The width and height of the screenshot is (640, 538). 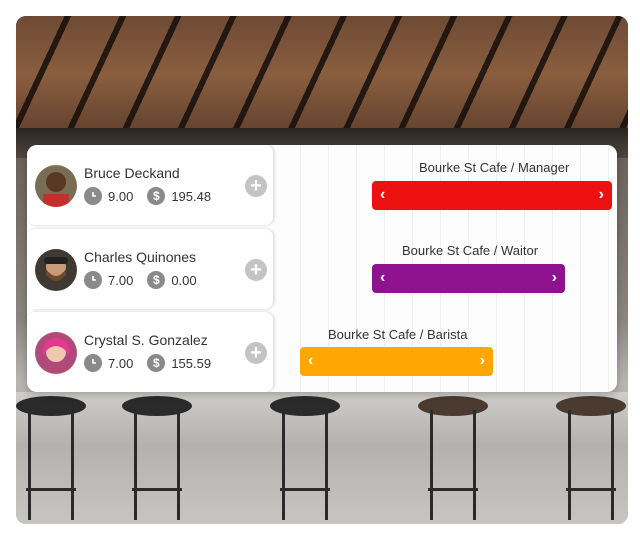 I want to click on hours-value: 9.00, so click(x=121, y=196).